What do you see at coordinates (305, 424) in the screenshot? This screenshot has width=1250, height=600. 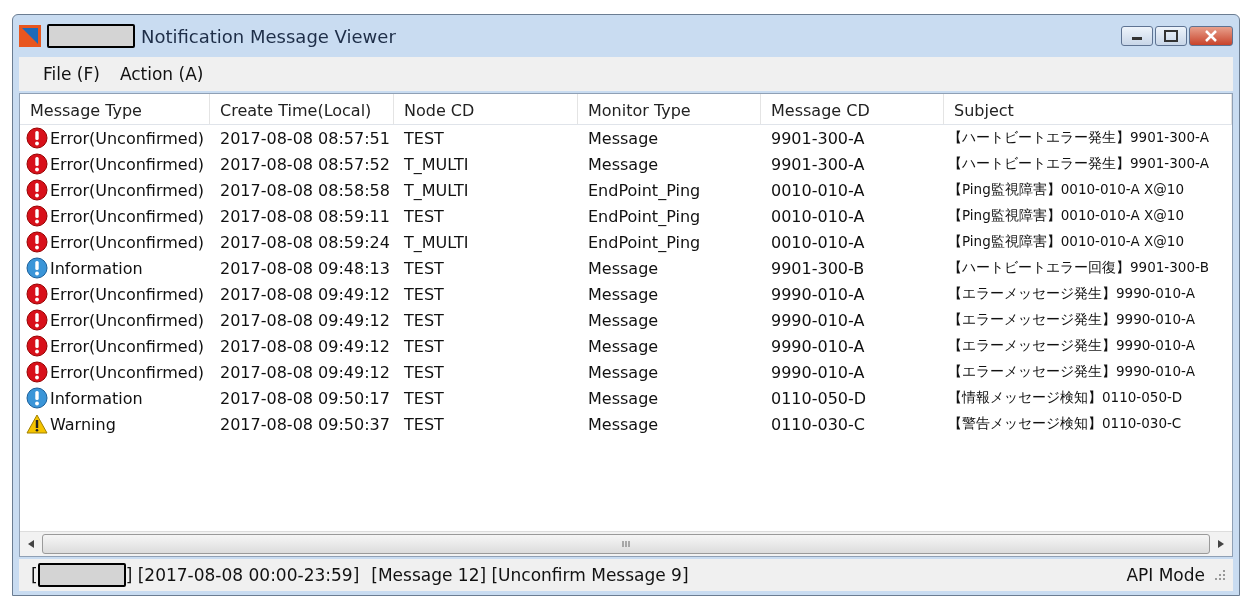 I see `table-cell-text: 2017-08-08 09:50:37` at bounding box center [305, 424].